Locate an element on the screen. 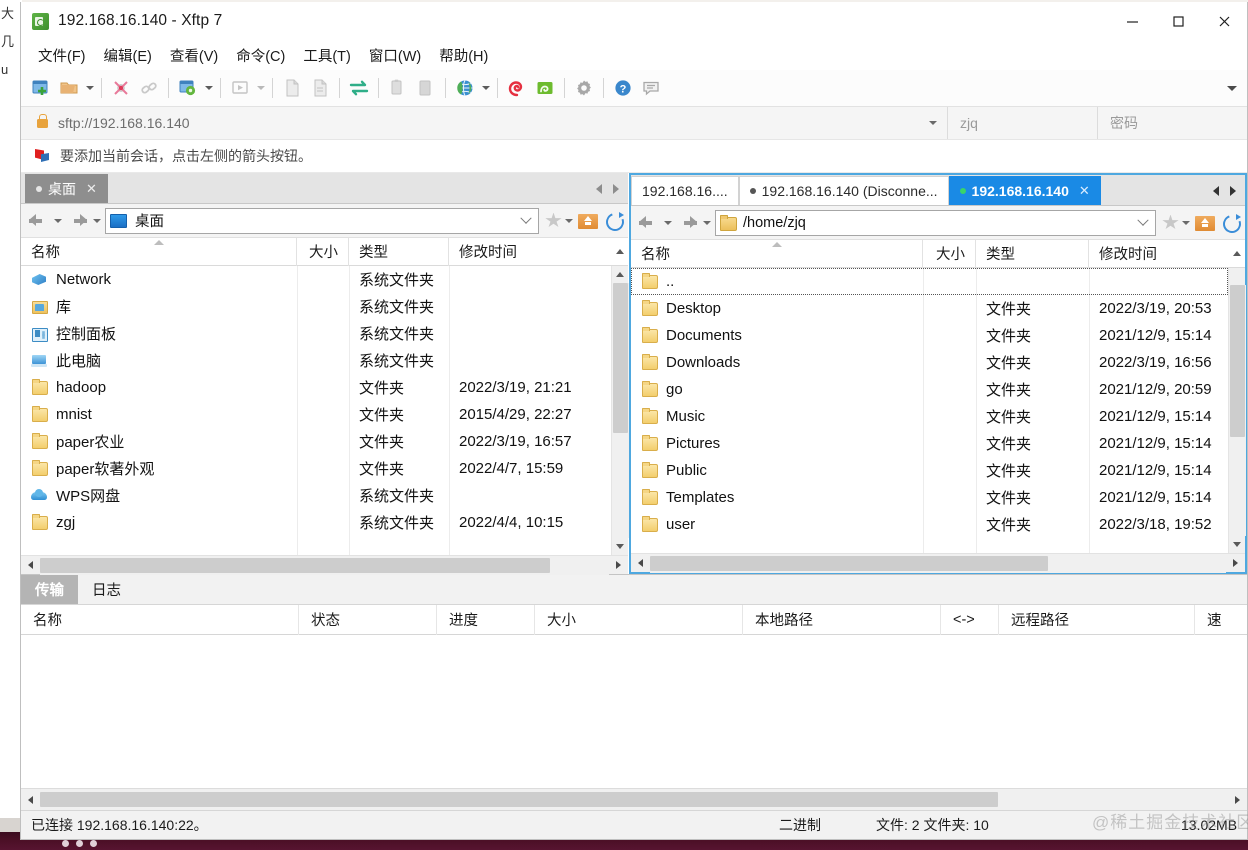 The image size is (1248, 850). maximize-button is located at coordinates (1178, 21).